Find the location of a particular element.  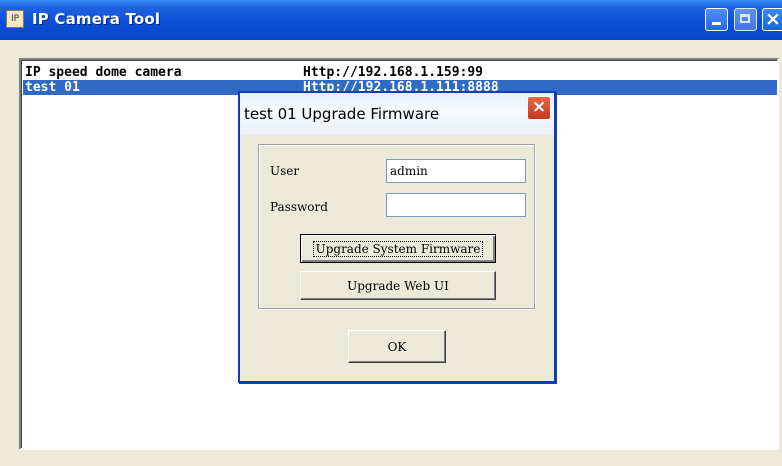

app-icon: IP is located at coordinates (15, 19).